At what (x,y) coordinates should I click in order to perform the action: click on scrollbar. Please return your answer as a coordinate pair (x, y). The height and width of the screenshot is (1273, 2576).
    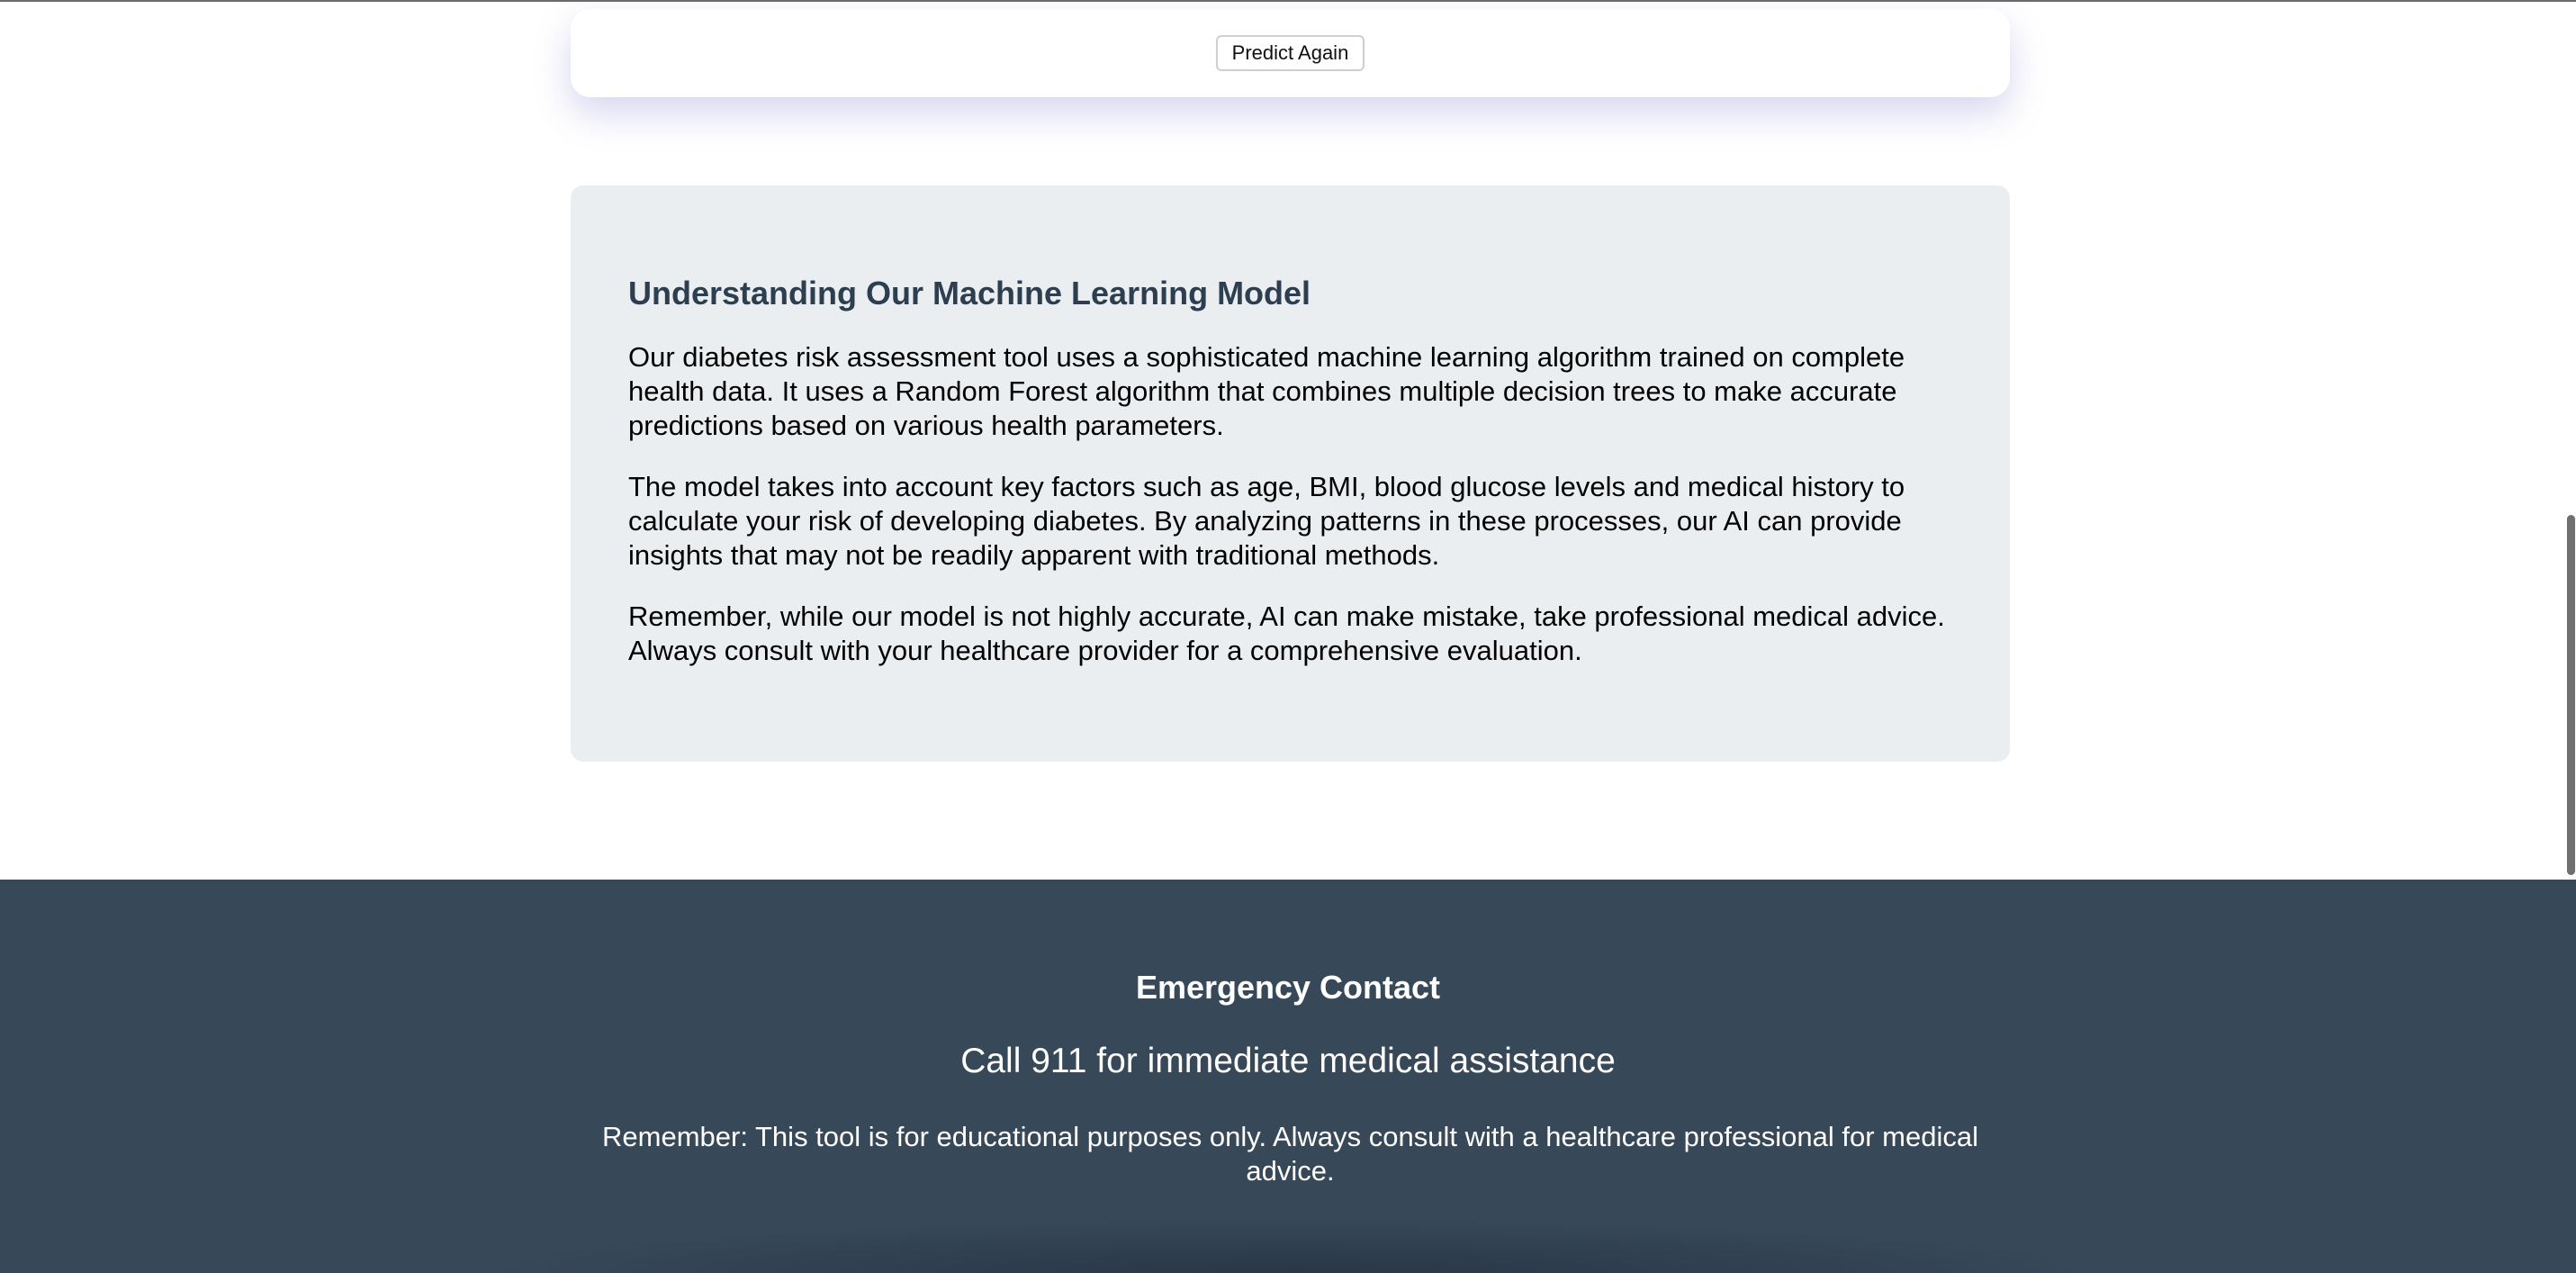
    Looking at the image, I should click on (2570, 636).